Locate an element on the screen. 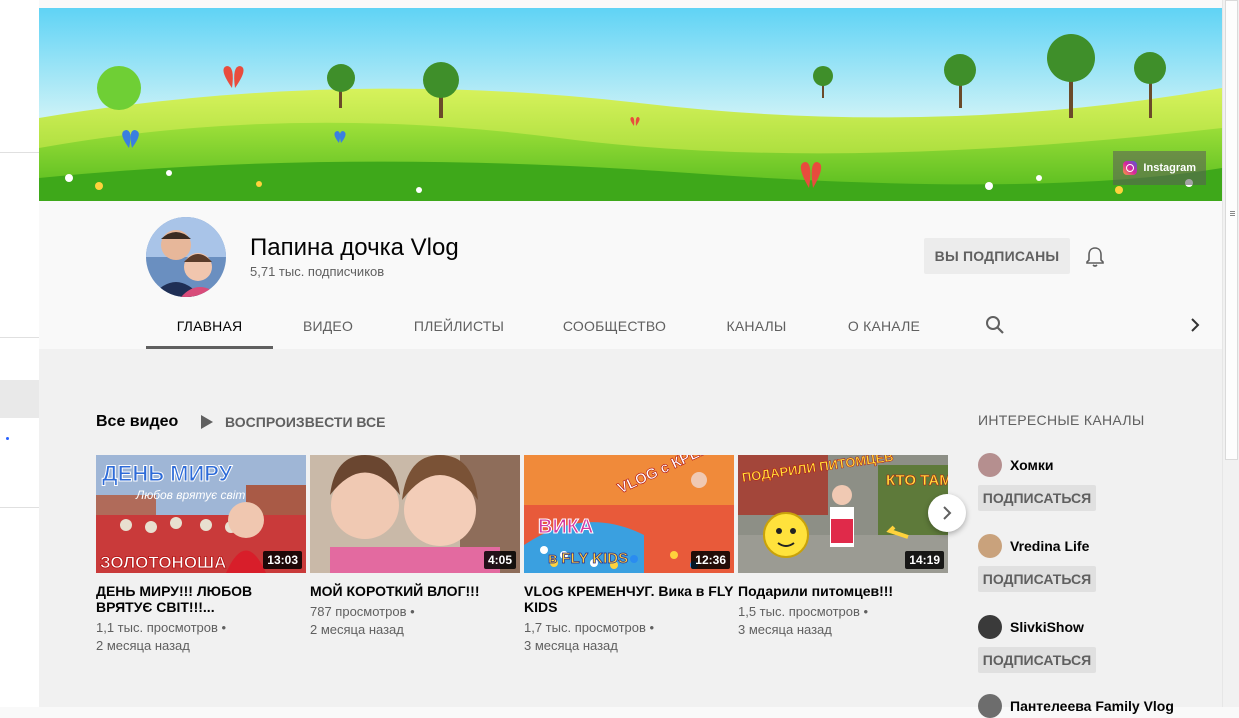  tab-playlists: ПЛЕЙЛИСТЫ is located at coordinates (459, 326).